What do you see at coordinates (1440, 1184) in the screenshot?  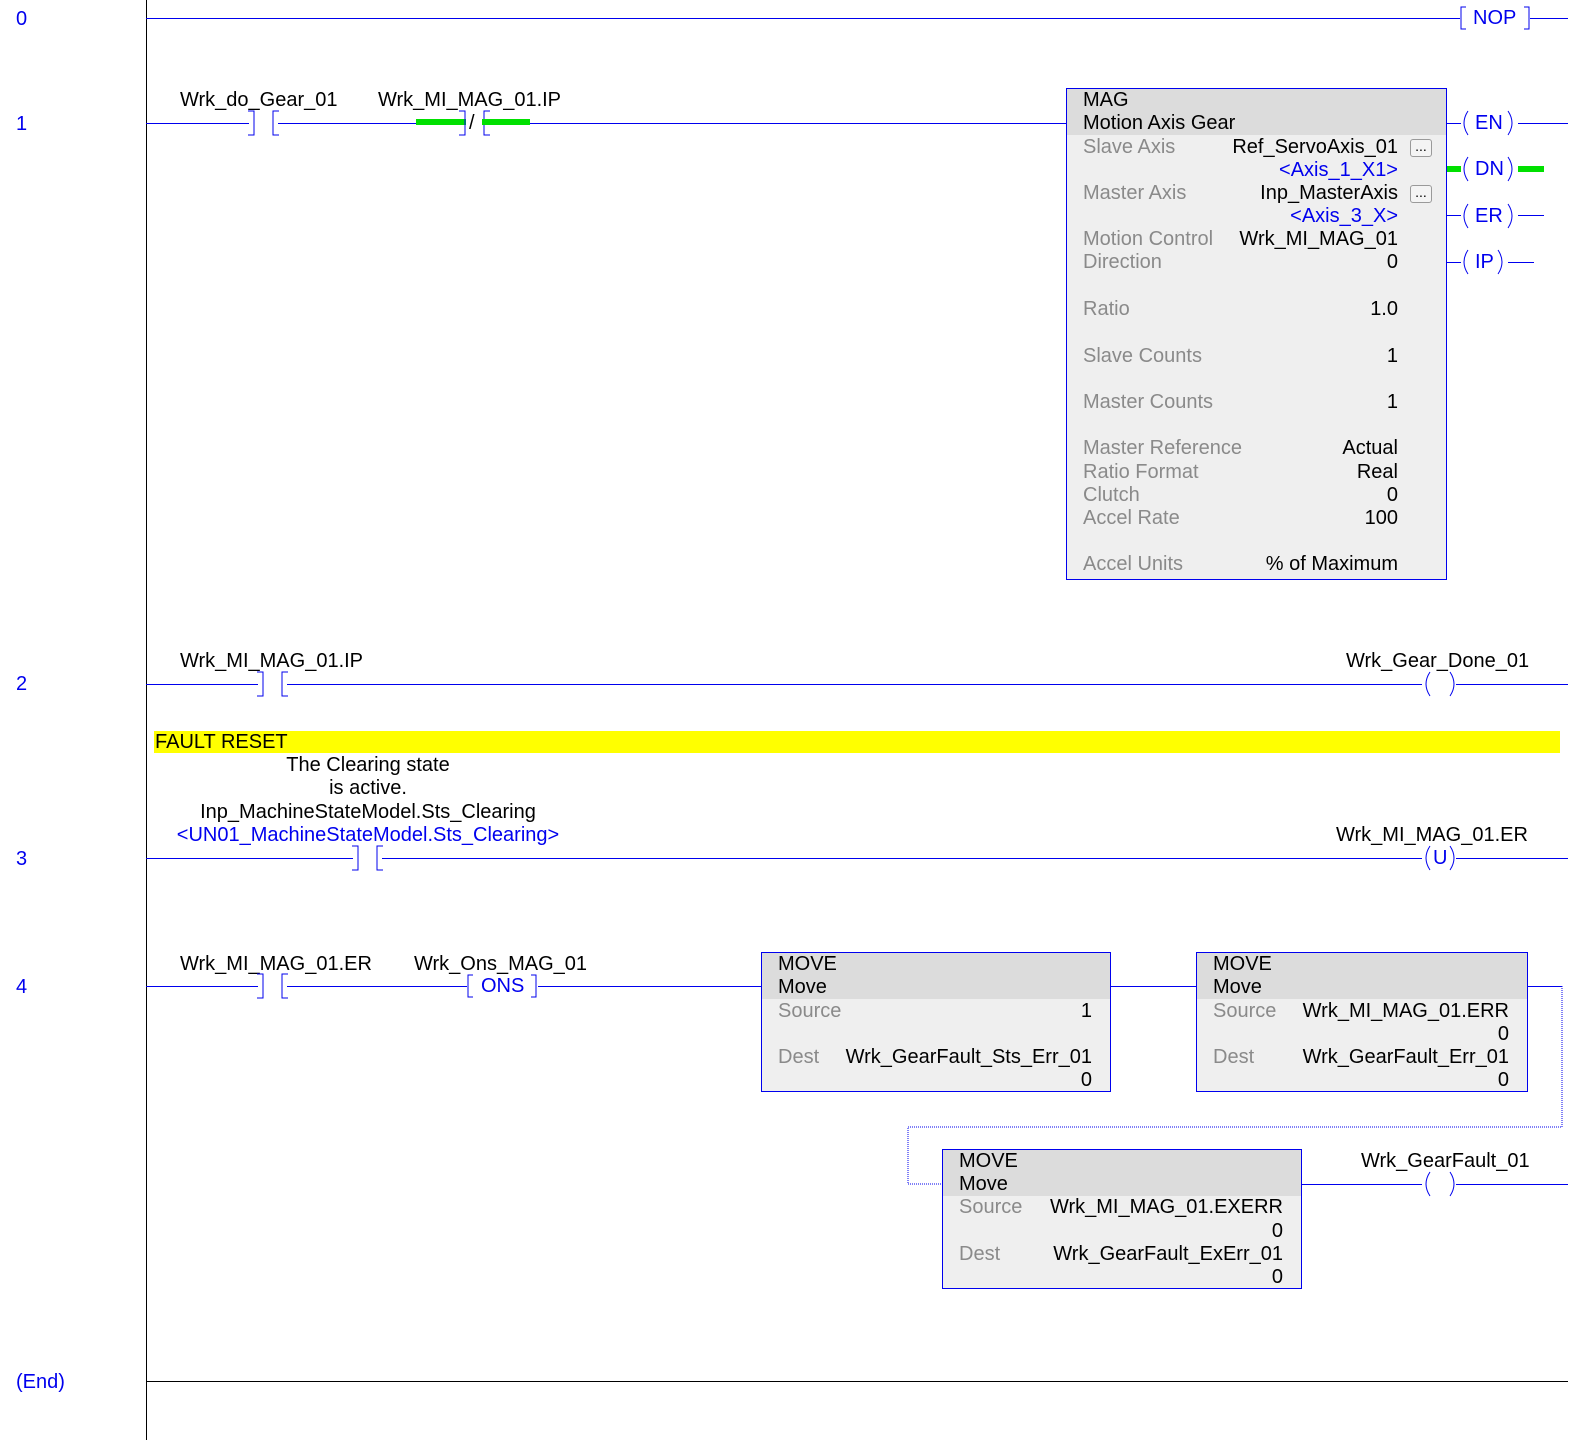 I see `ote-coil-icon` at bounding box center [1440, 1184].